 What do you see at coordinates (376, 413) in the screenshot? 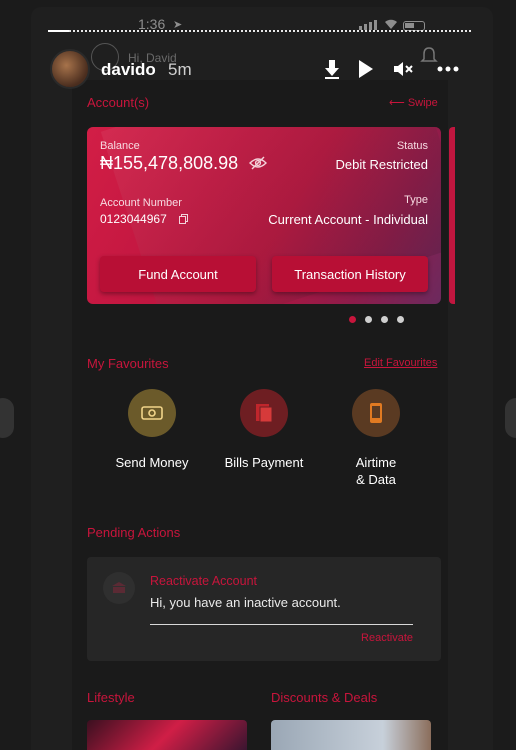
I see `phone-icon` at bounding box center [376, 413].